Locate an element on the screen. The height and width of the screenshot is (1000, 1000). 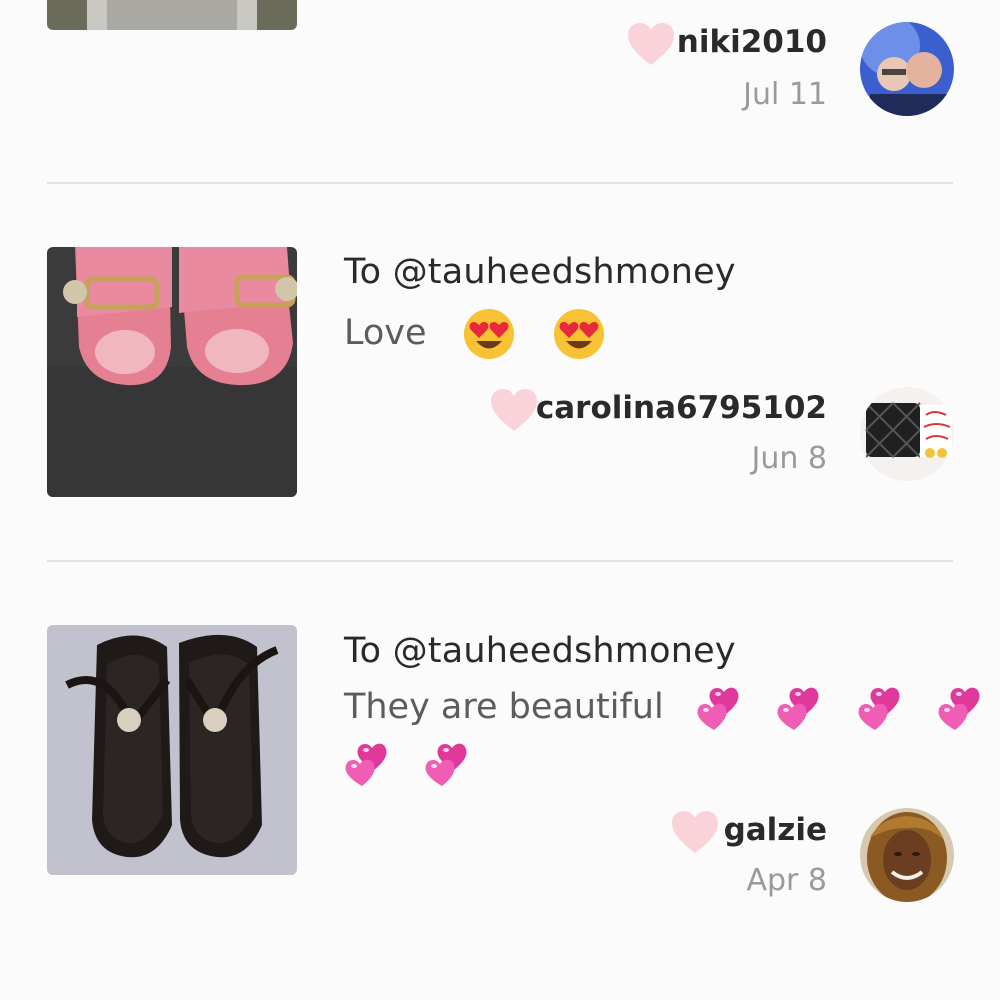
comment-date: Jul 11 is located at coordinates (785, 94).